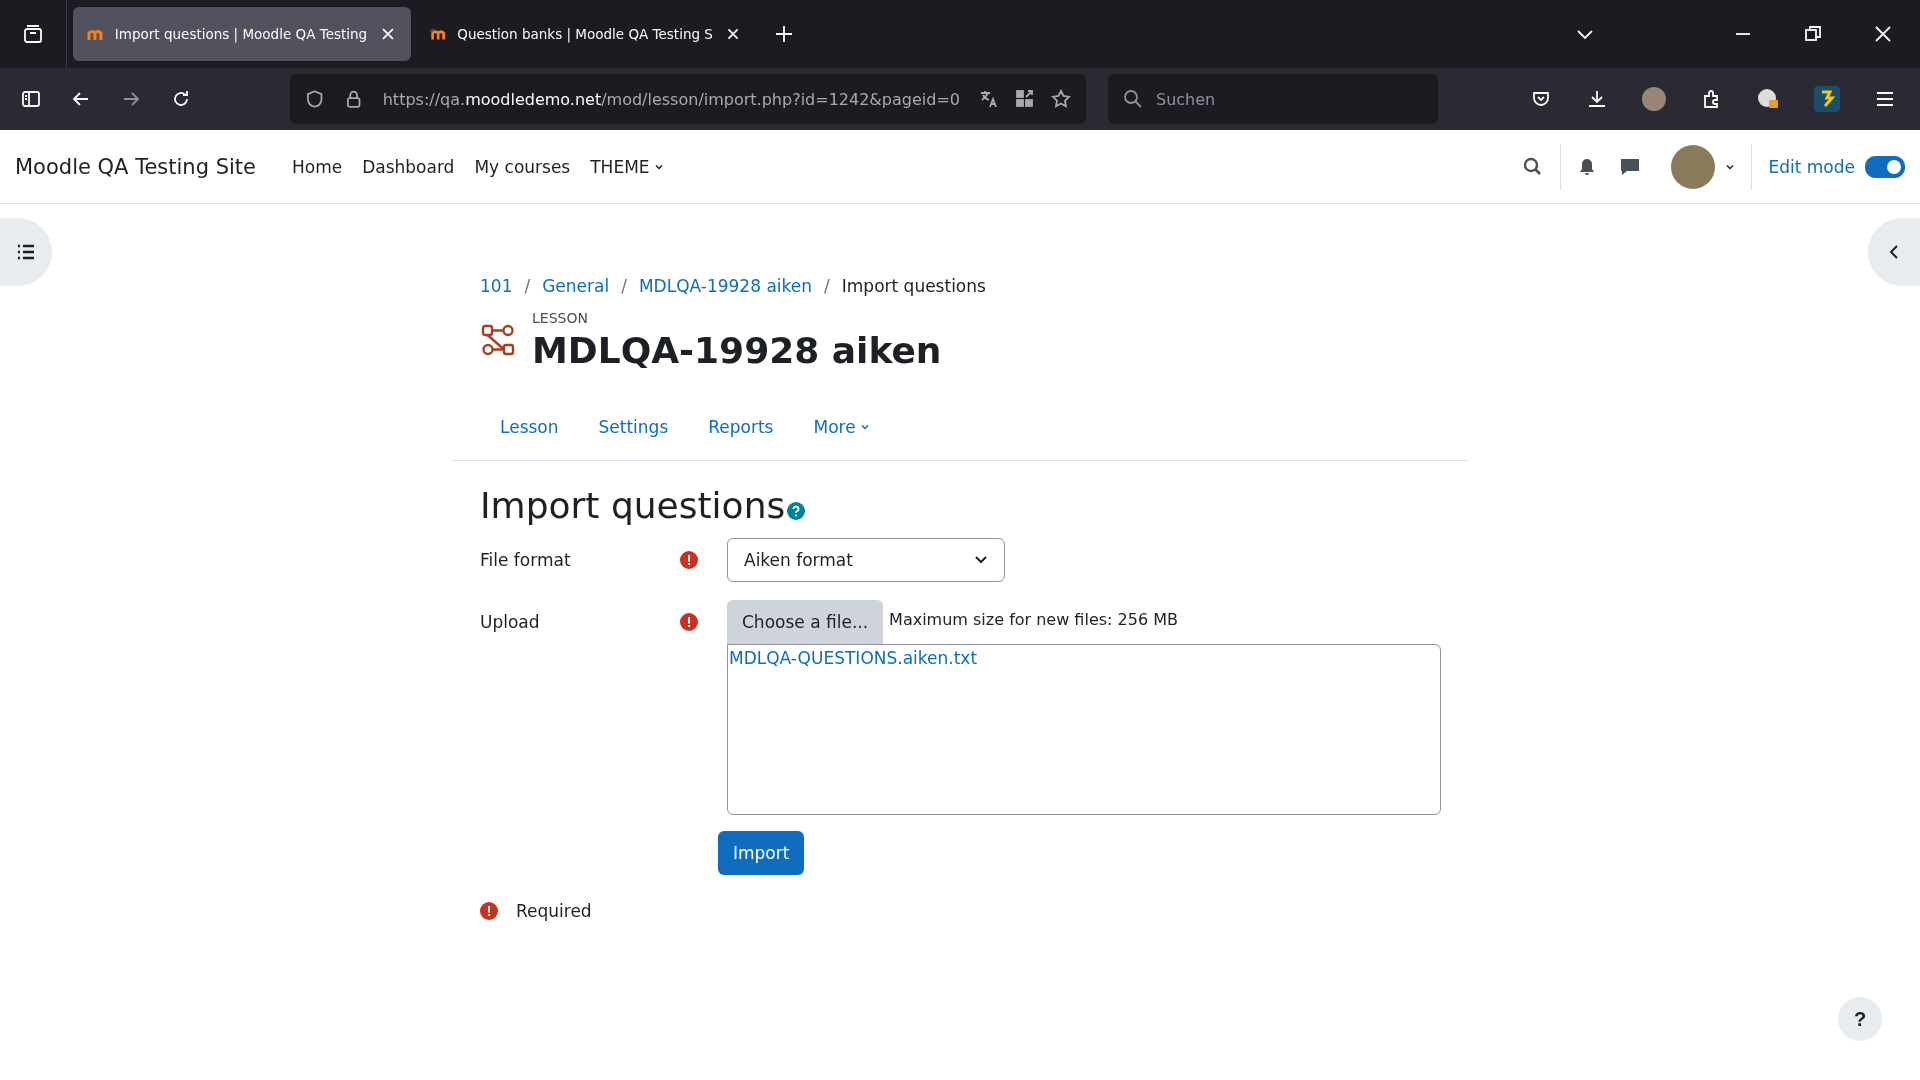 Image resolution: width=1920 pixels, height=1080 pixels. What do you see at coordinates (33, 34) in the screenshot?
I see `tab-overview-icon` at bounding box center [33, 34].